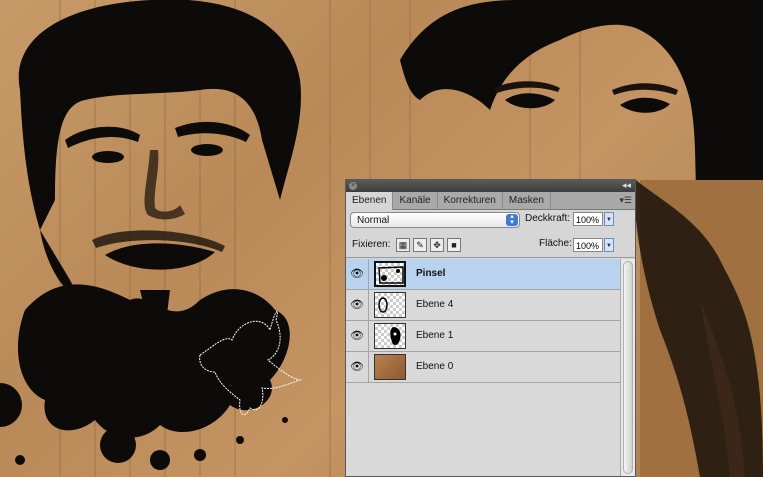 Image resolution: width=763 pixels, height=477 pixels. I want to click on checkerboard-lock-icon: ▦, so click(403, 245).